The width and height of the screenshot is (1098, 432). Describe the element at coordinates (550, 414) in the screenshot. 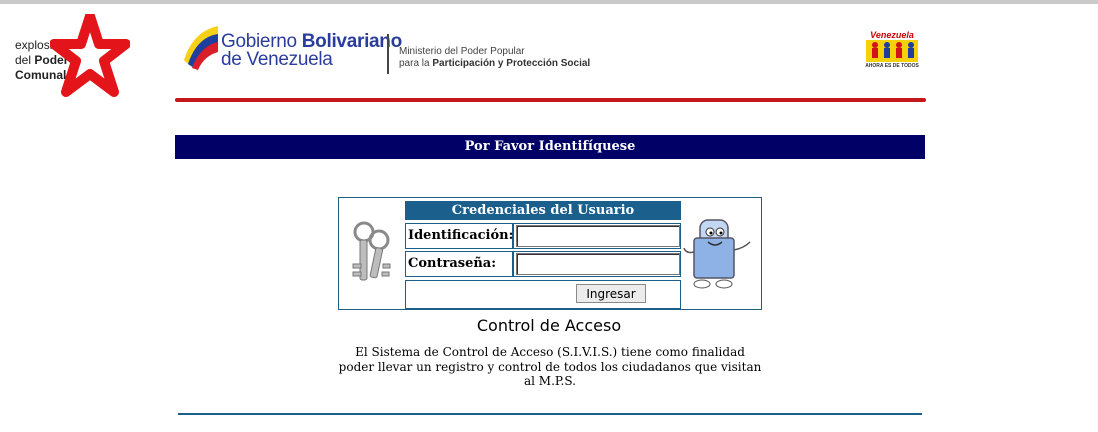

I see `blue-divider` at that location.